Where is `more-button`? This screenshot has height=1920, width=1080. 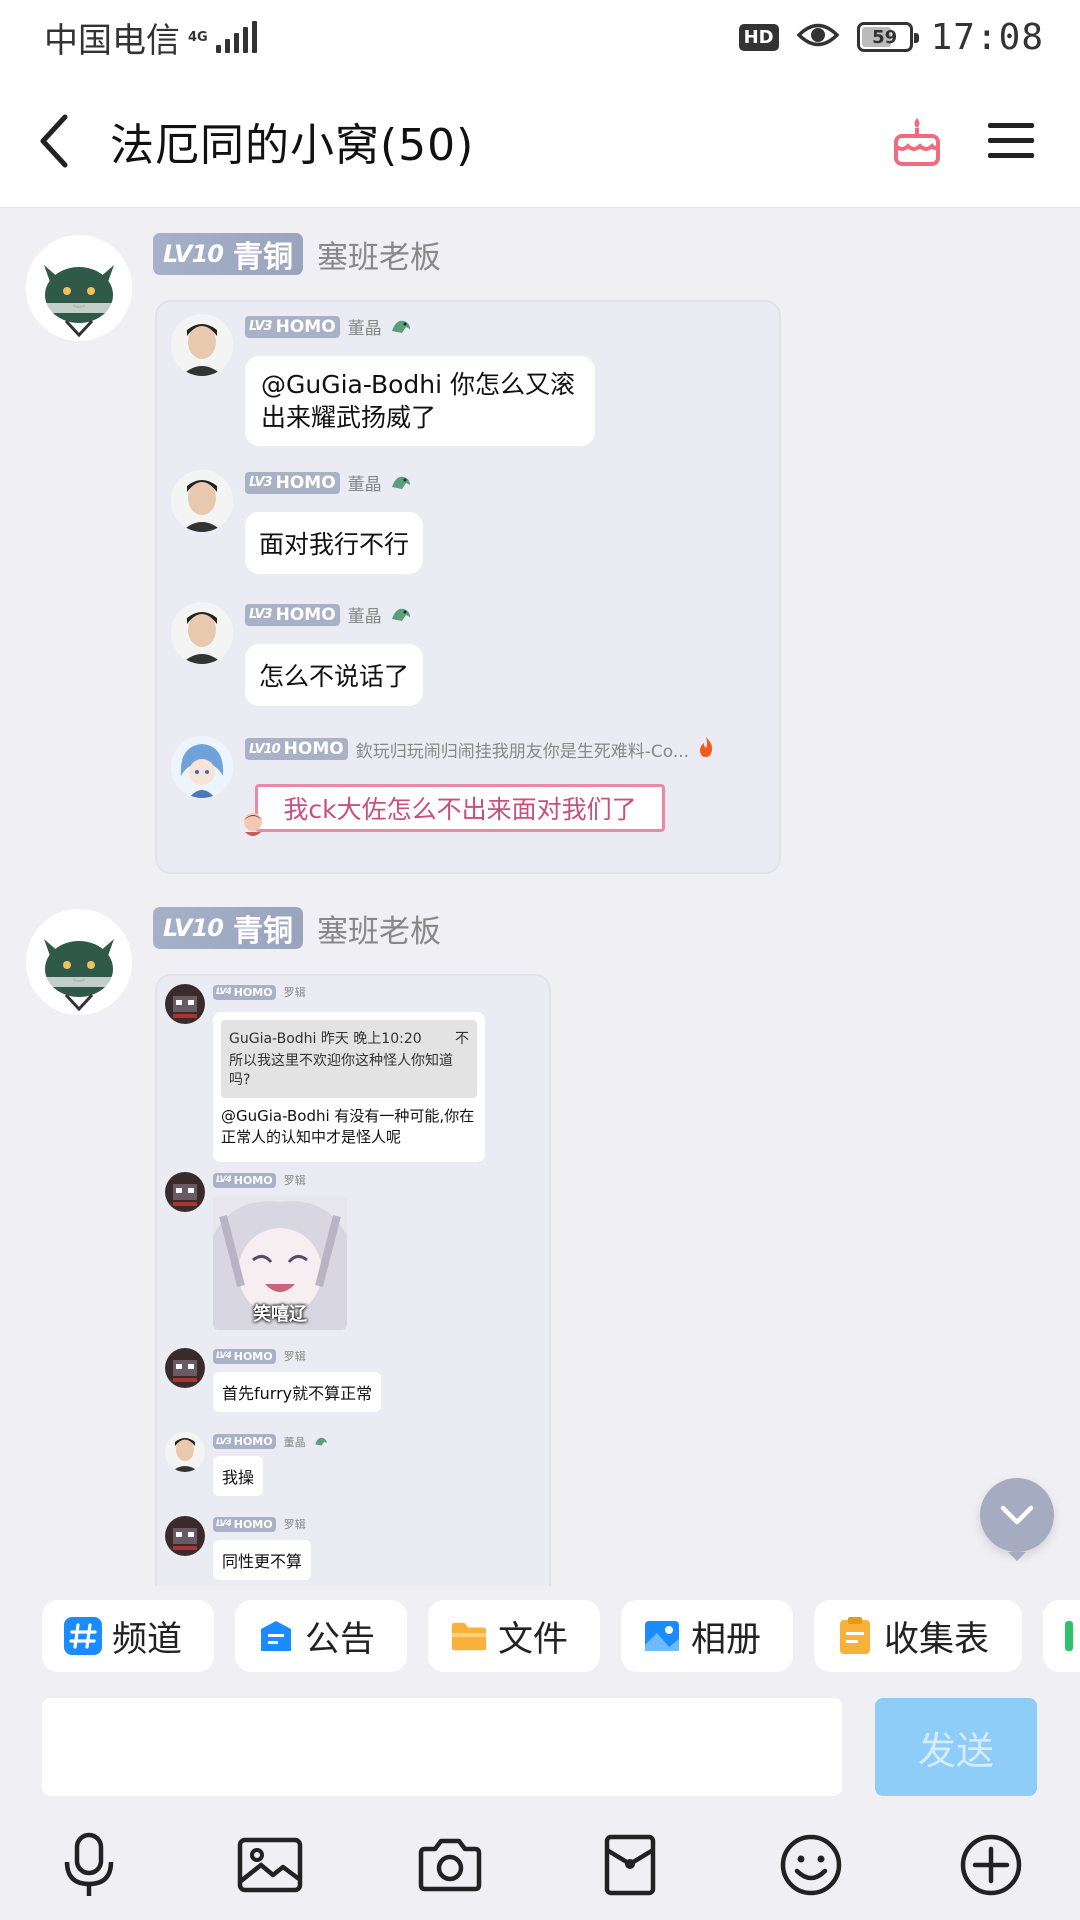
more-button is located at coordinates (991, 1865).